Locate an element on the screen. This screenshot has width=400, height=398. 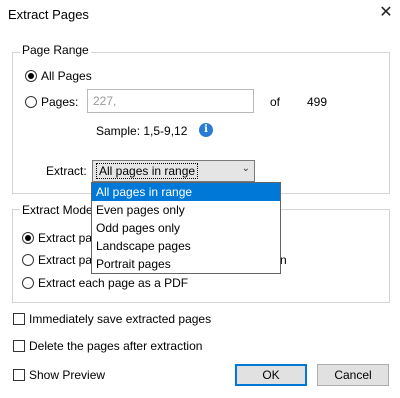
dropdown-option-odd-pages: Odd pages only is located at coordinates (186, 228).